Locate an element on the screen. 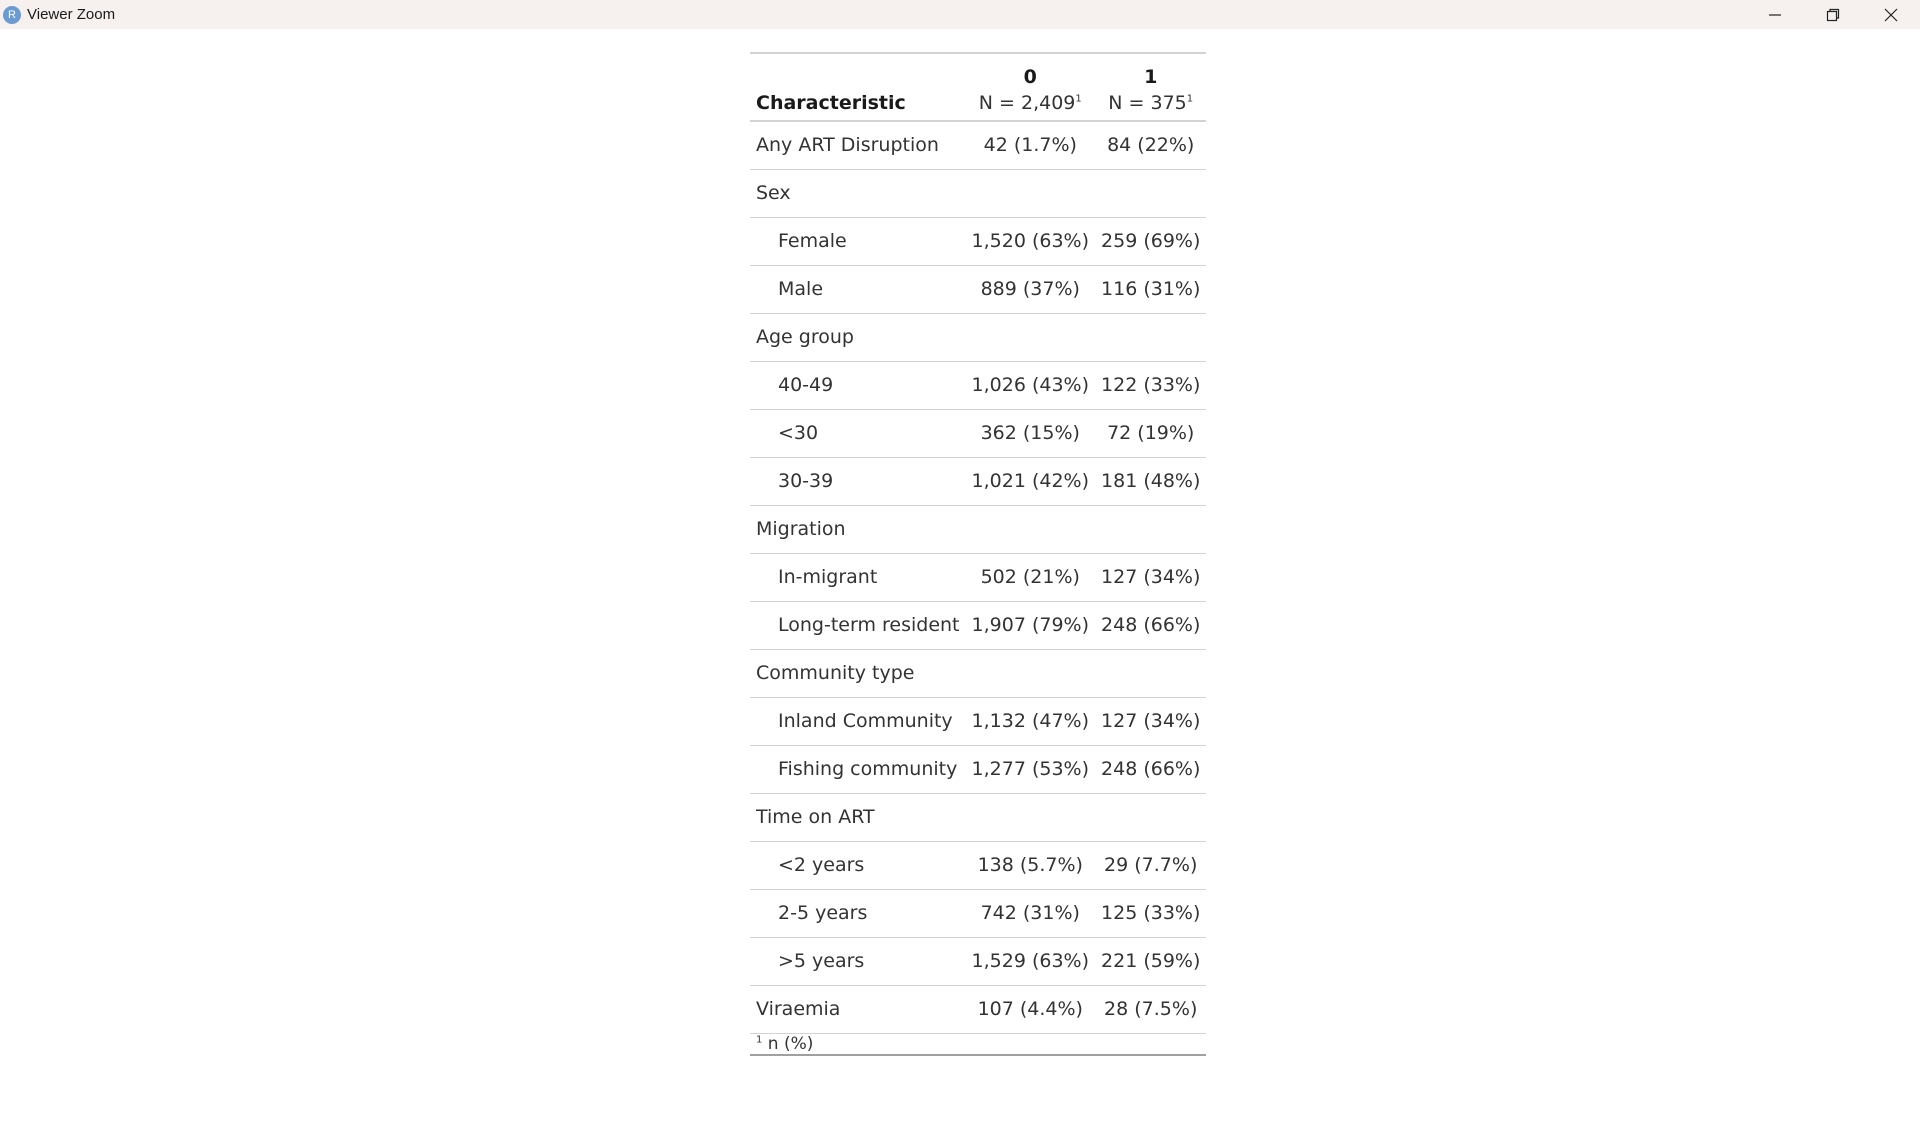 This screenshot has width=1920, height=1140. restore-icon is located at coordinates (1833, 14).